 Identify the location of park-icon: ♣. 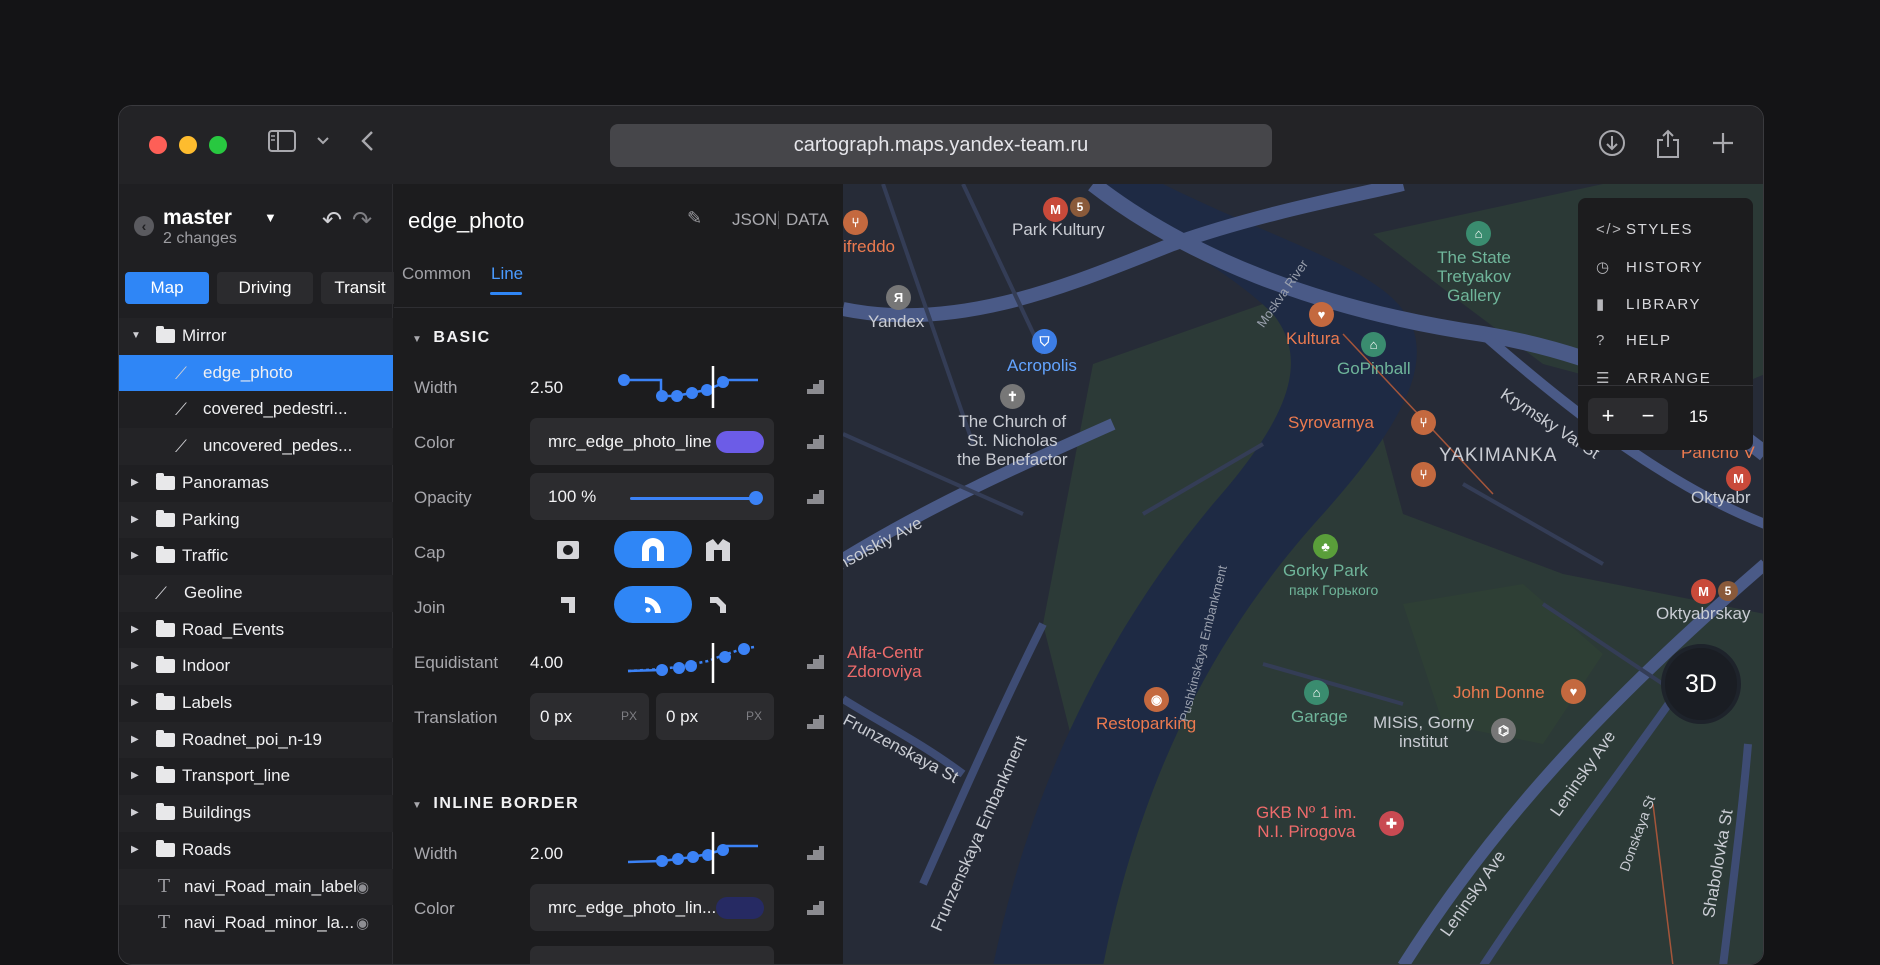
(1325, 546).